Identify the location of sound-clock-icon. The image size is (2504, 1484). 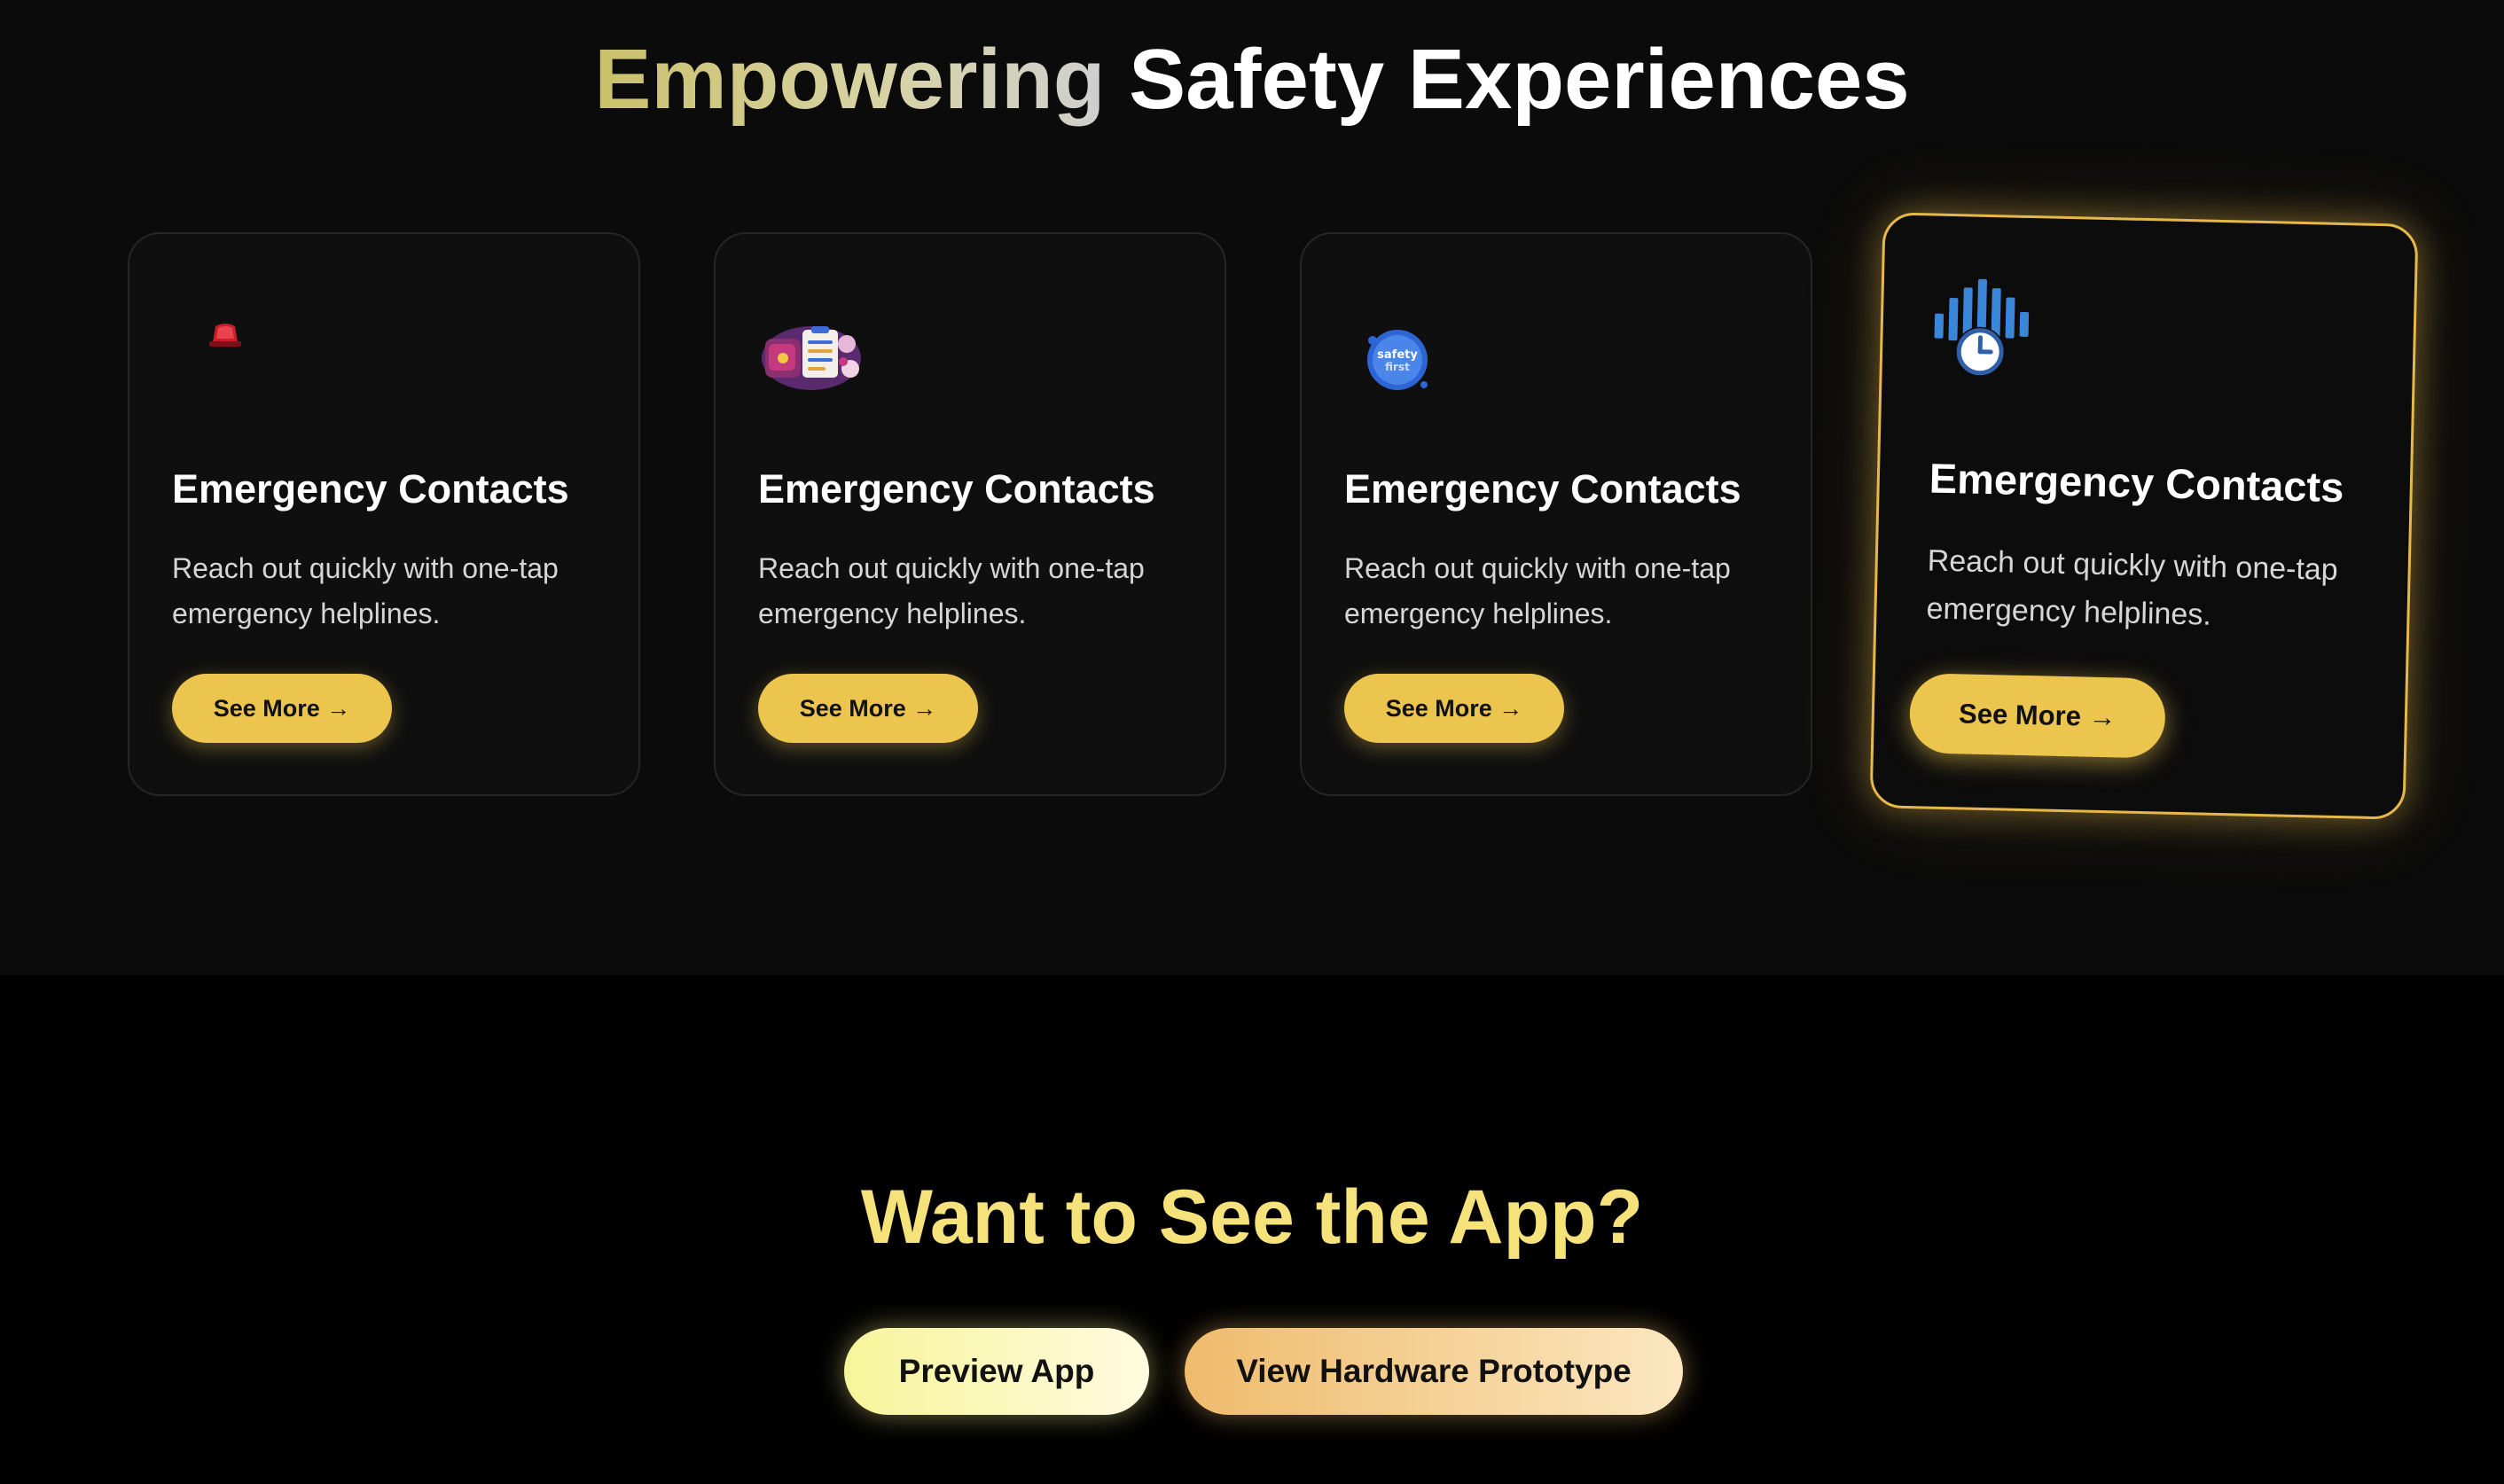
(1984, 329).